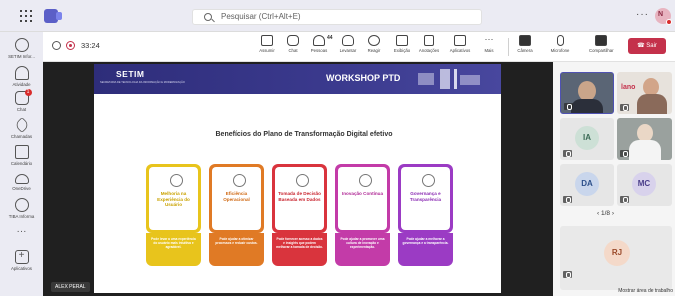 Image resolution: width=675 pixels, height=296 pixels. I want to click on react-icon, so click(374, 40).